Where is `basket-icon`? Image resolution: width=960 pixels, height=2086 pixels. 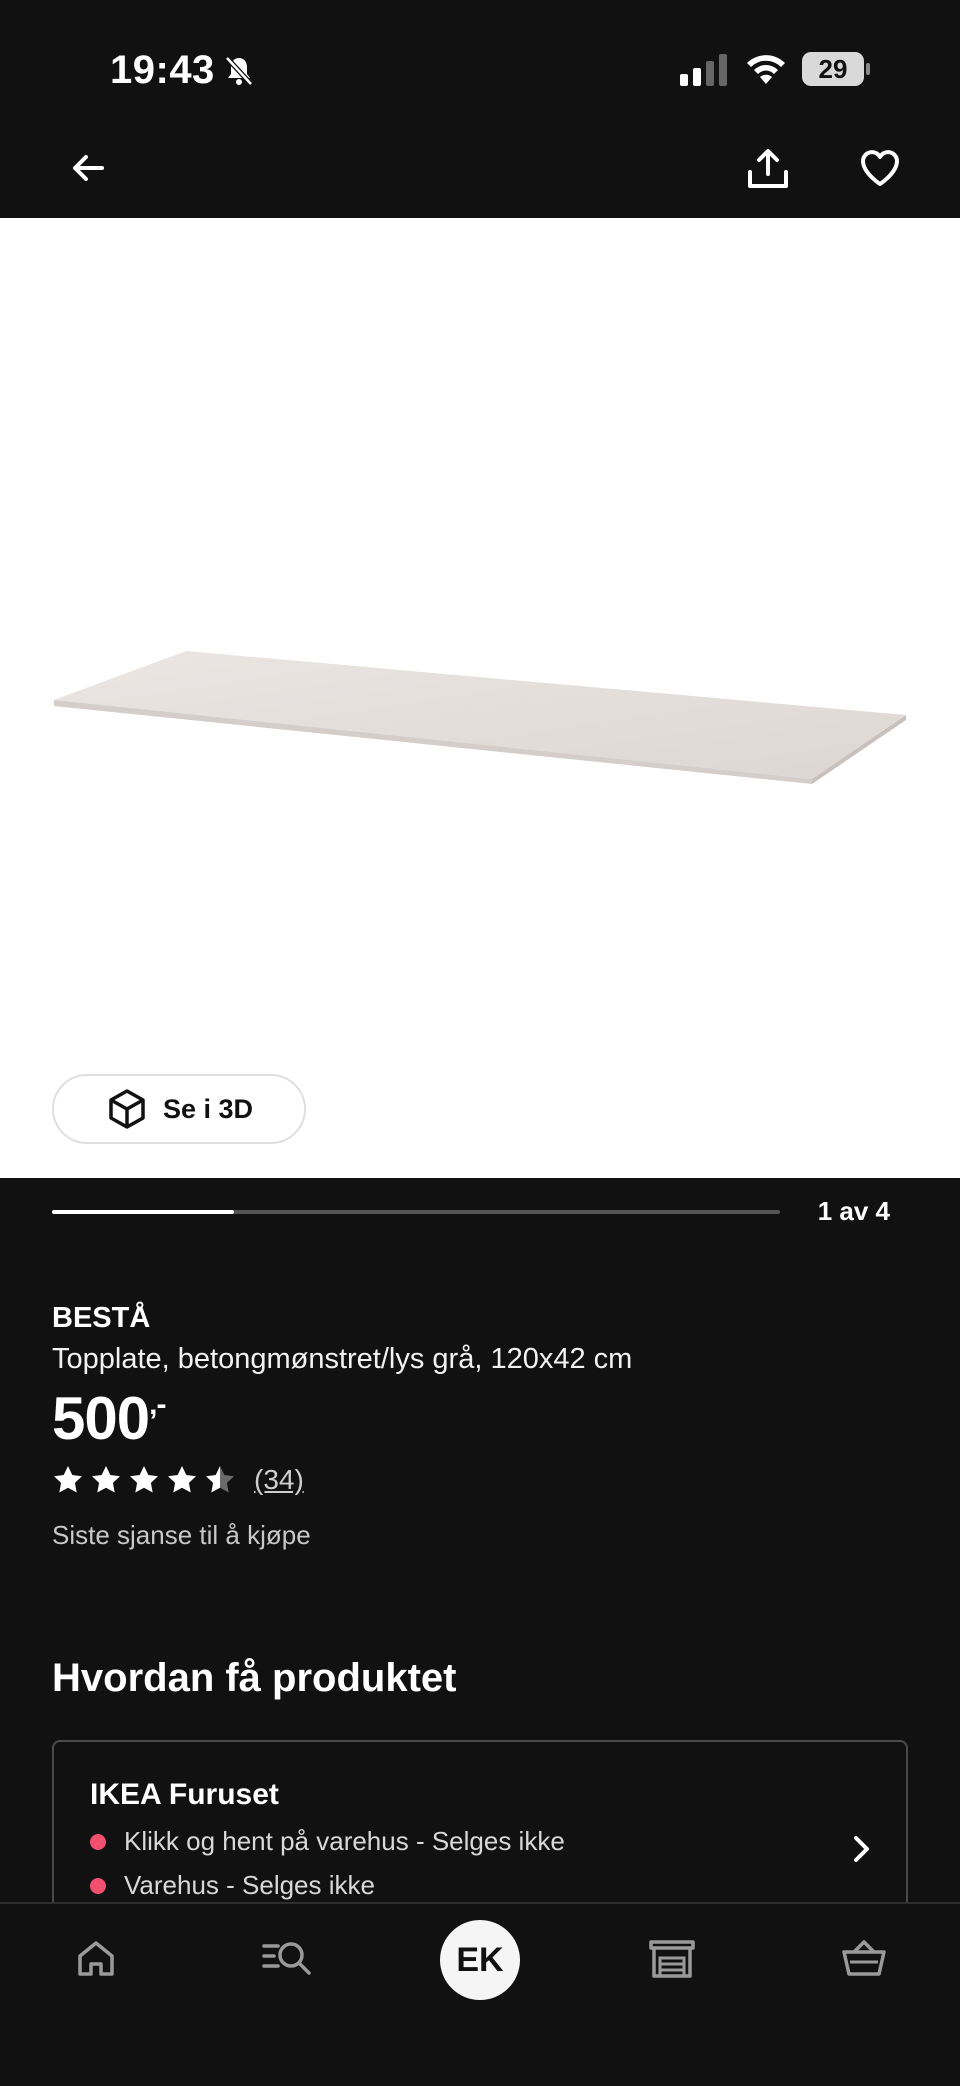
basket-icon is located at coordinates (864, 1958).